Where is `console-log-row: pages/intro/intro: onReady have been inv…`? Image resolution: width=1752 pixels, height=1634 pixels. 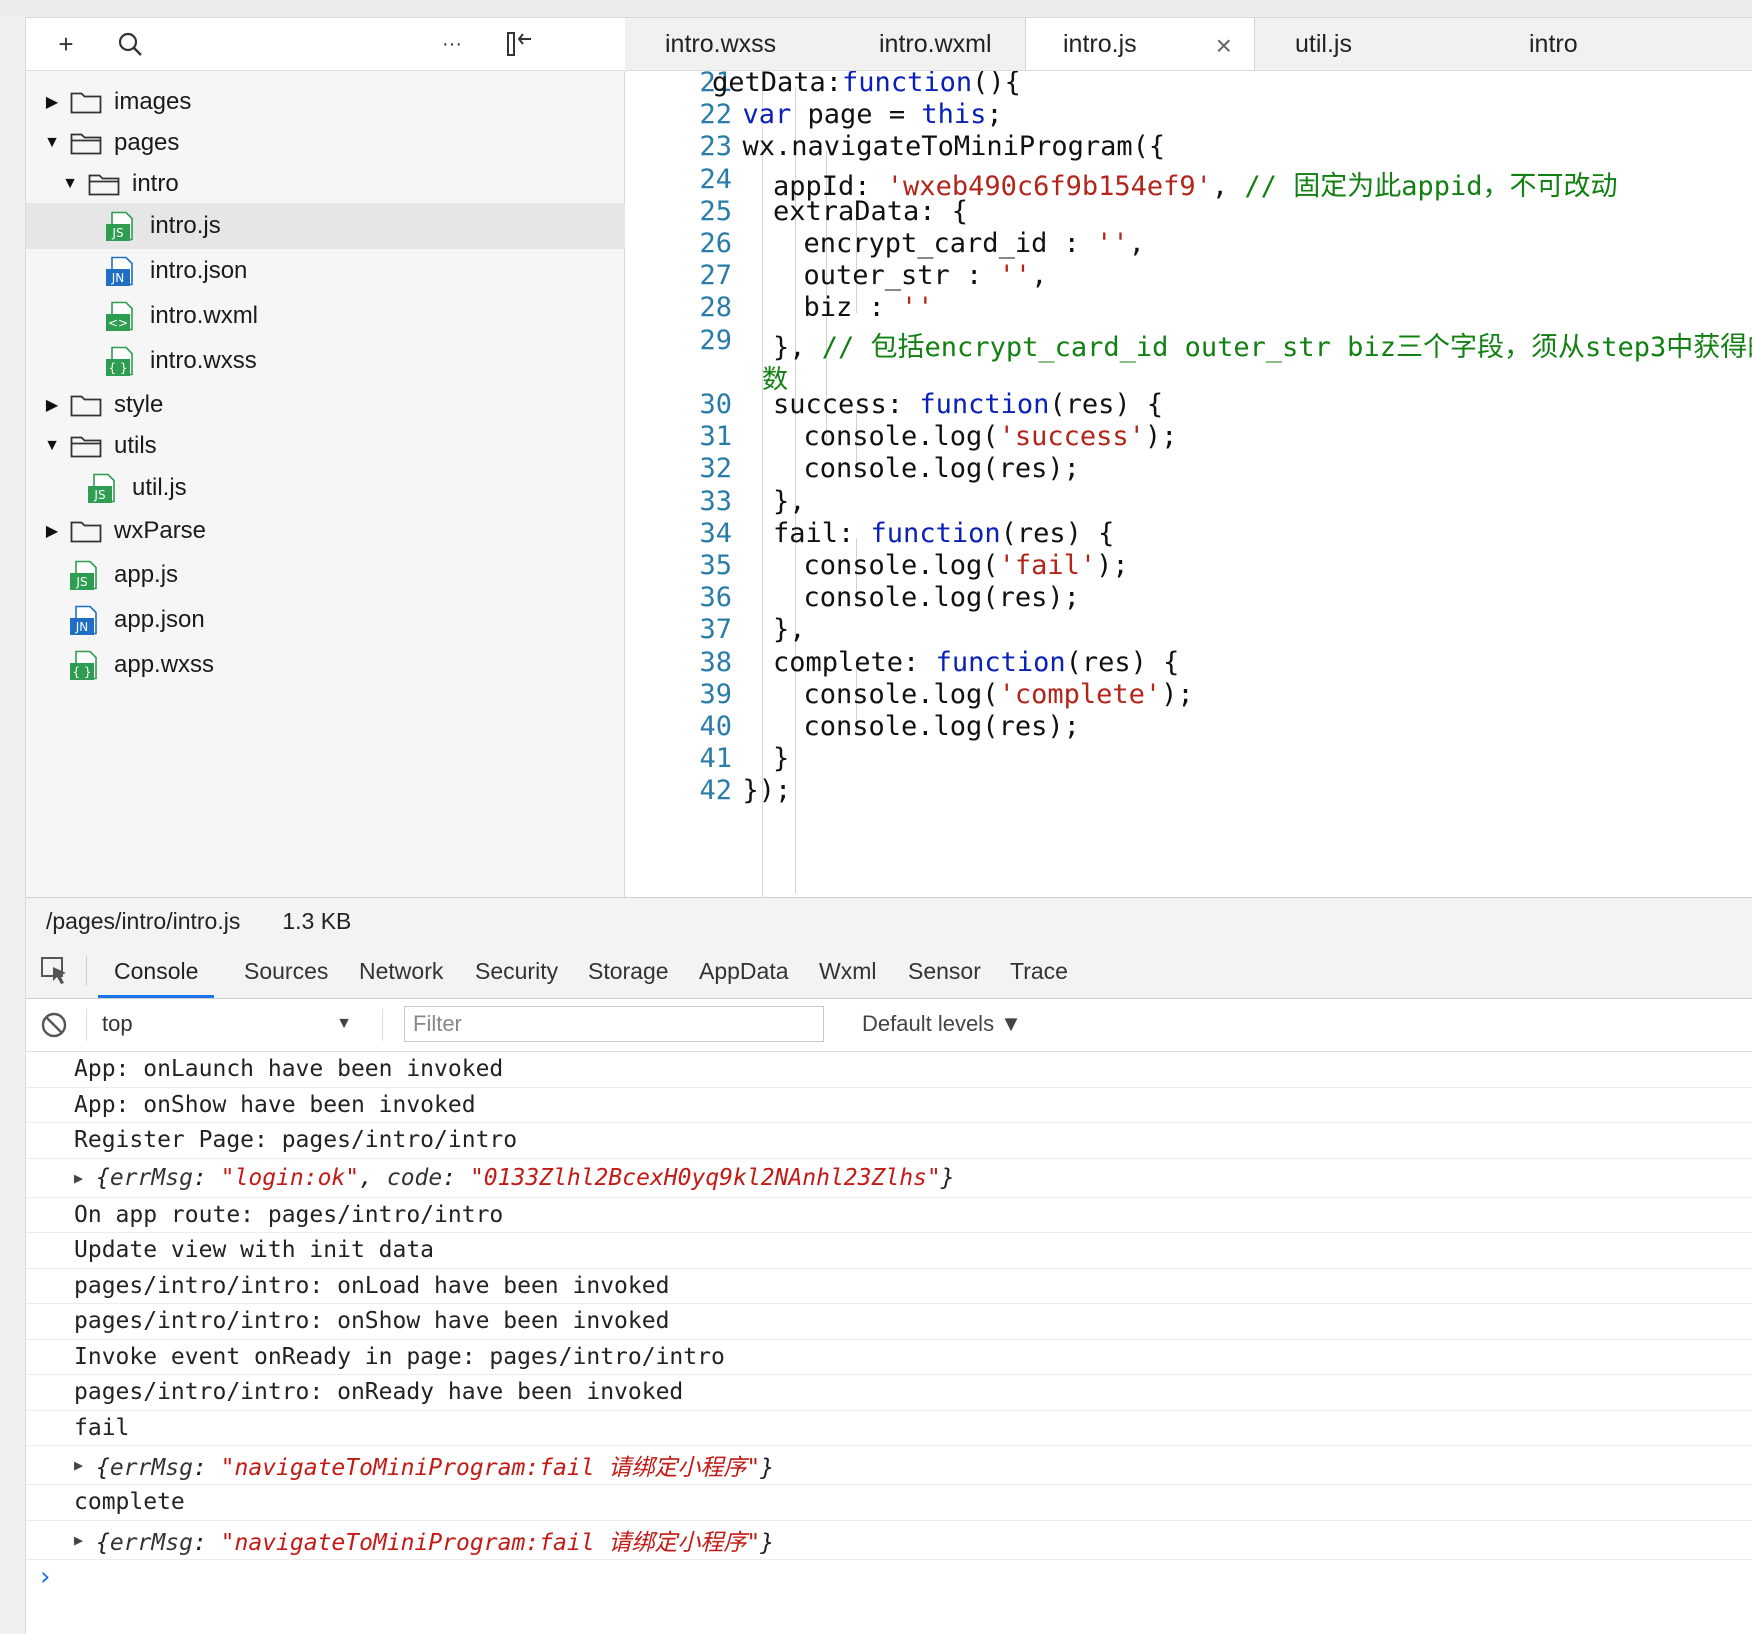
console-log-row: pages/intro/intro: onReady have been inv… is located at coordinates (889, 1393).